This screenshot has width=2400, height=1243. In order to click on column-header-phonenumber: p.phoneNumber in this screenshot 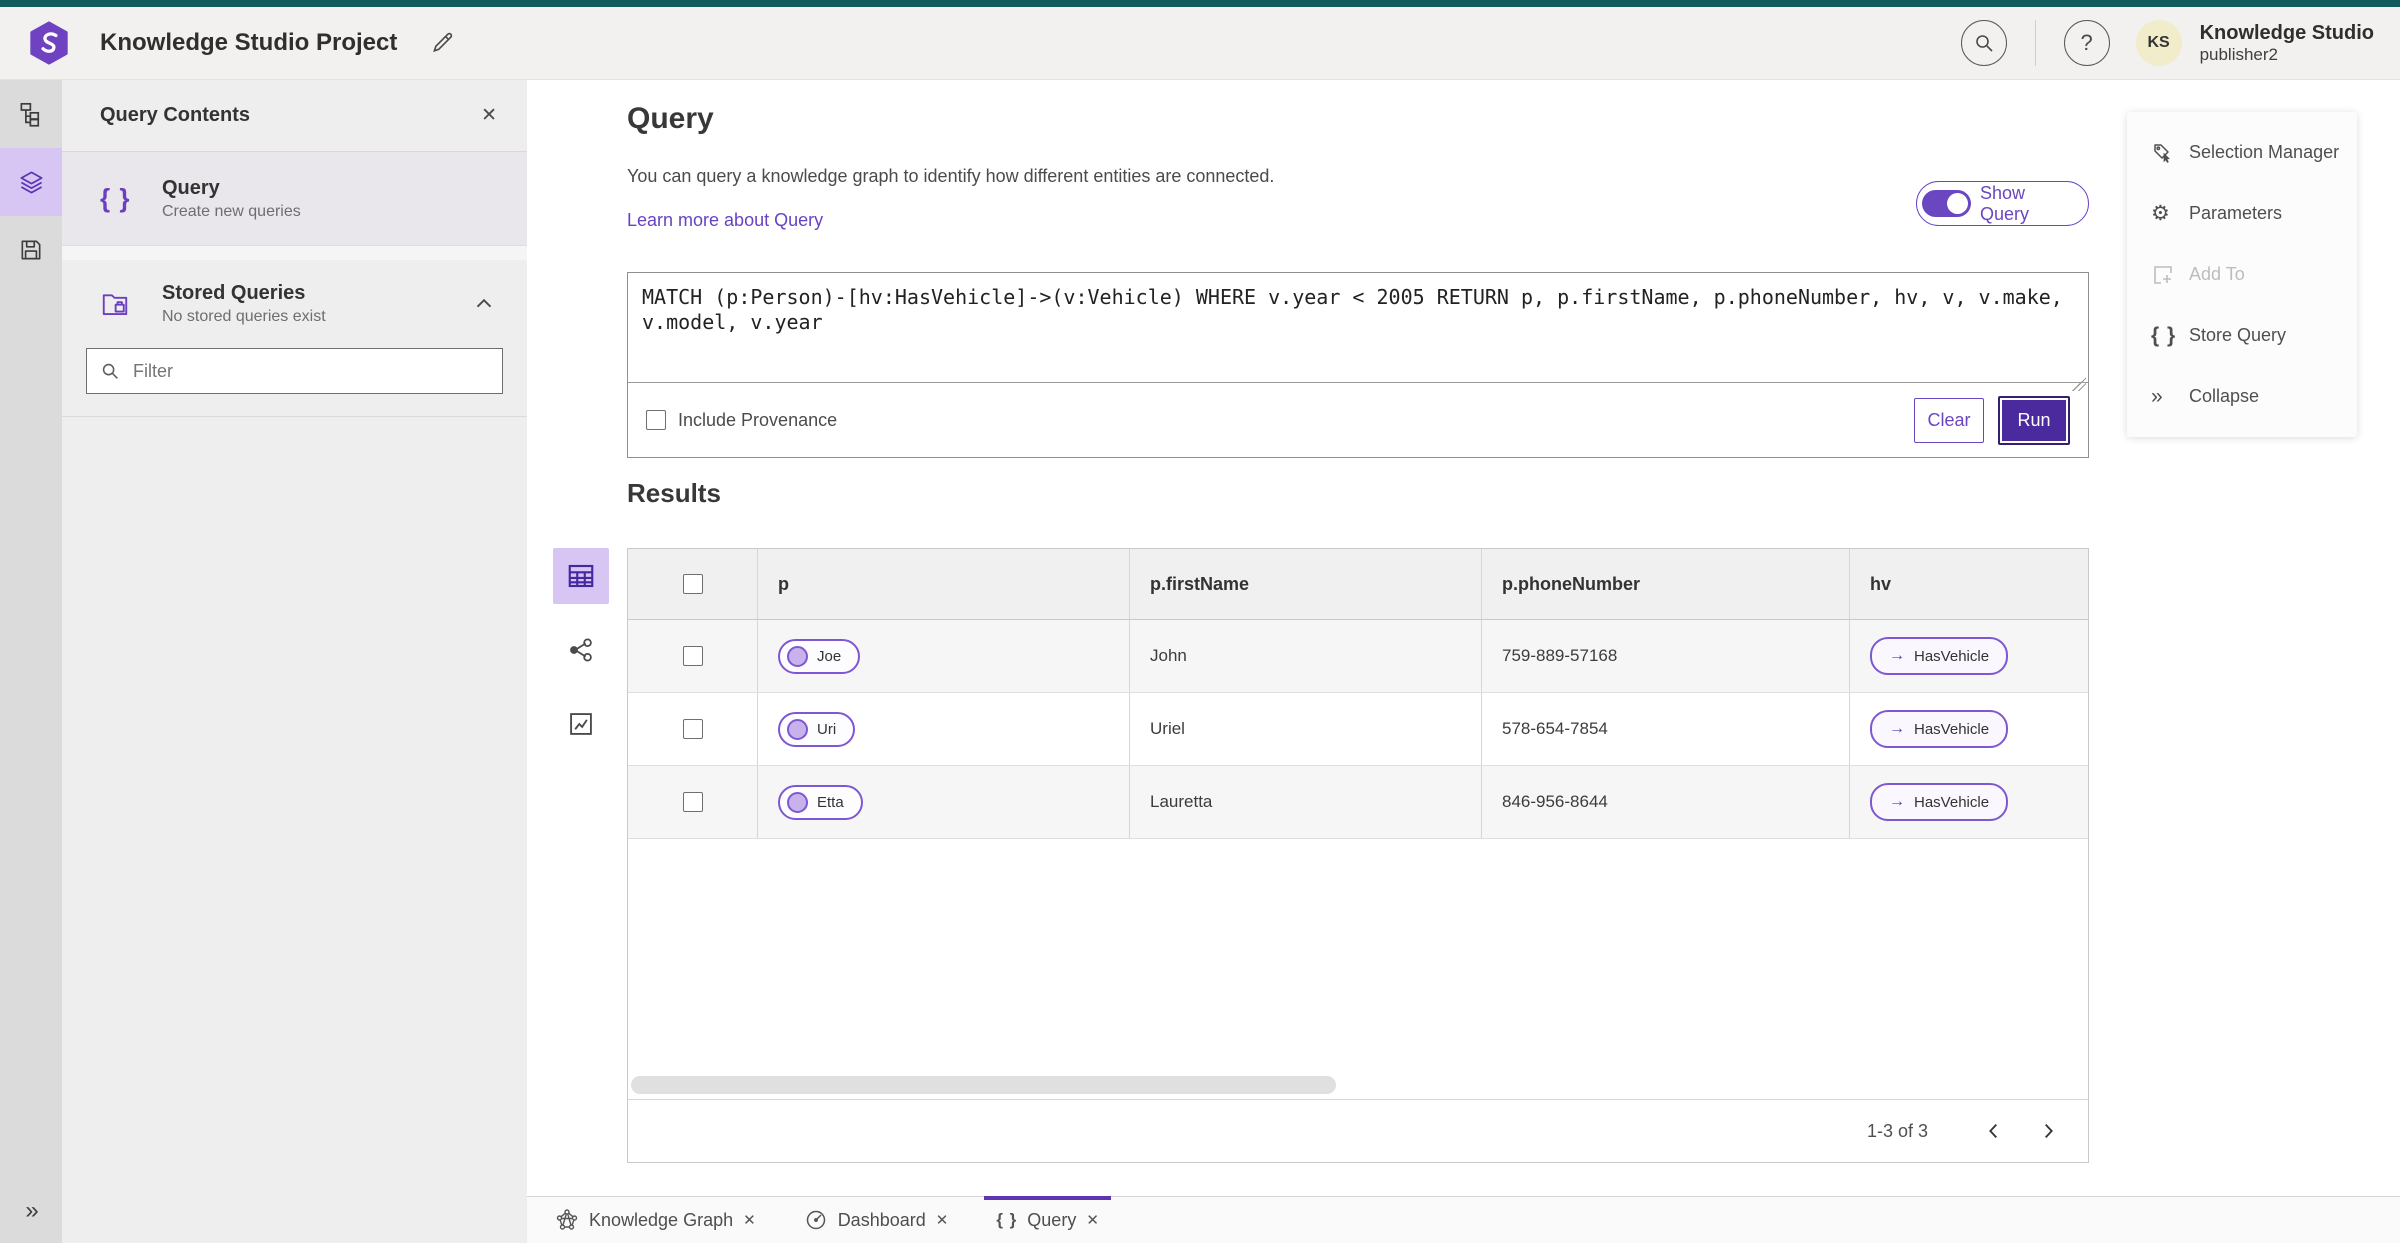, I will do `click(1666, 584)`.